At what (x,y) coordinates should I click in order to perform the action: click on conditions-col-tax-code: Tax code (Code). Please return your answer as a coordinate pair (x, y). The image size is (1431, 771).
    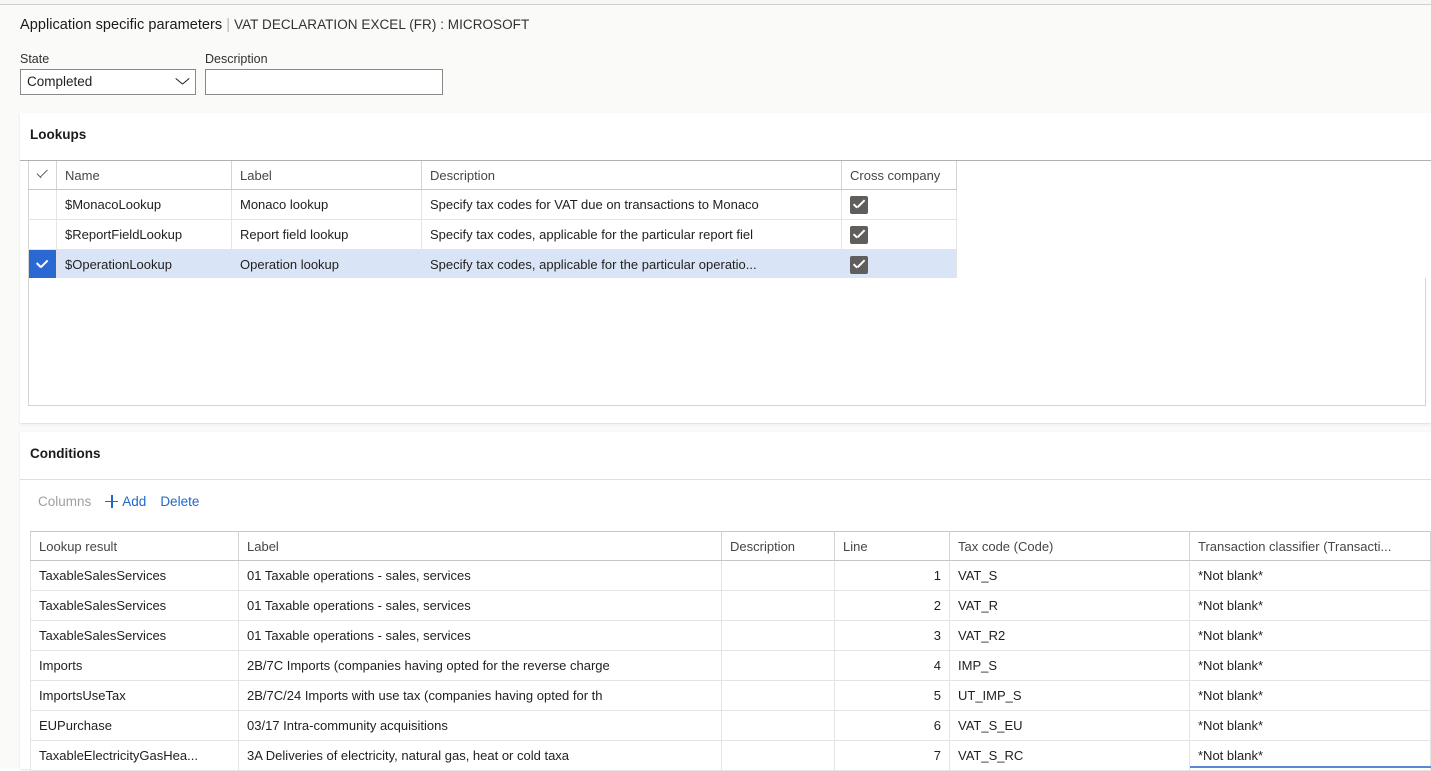
    Looking at the image, I should click on (1069, 546).